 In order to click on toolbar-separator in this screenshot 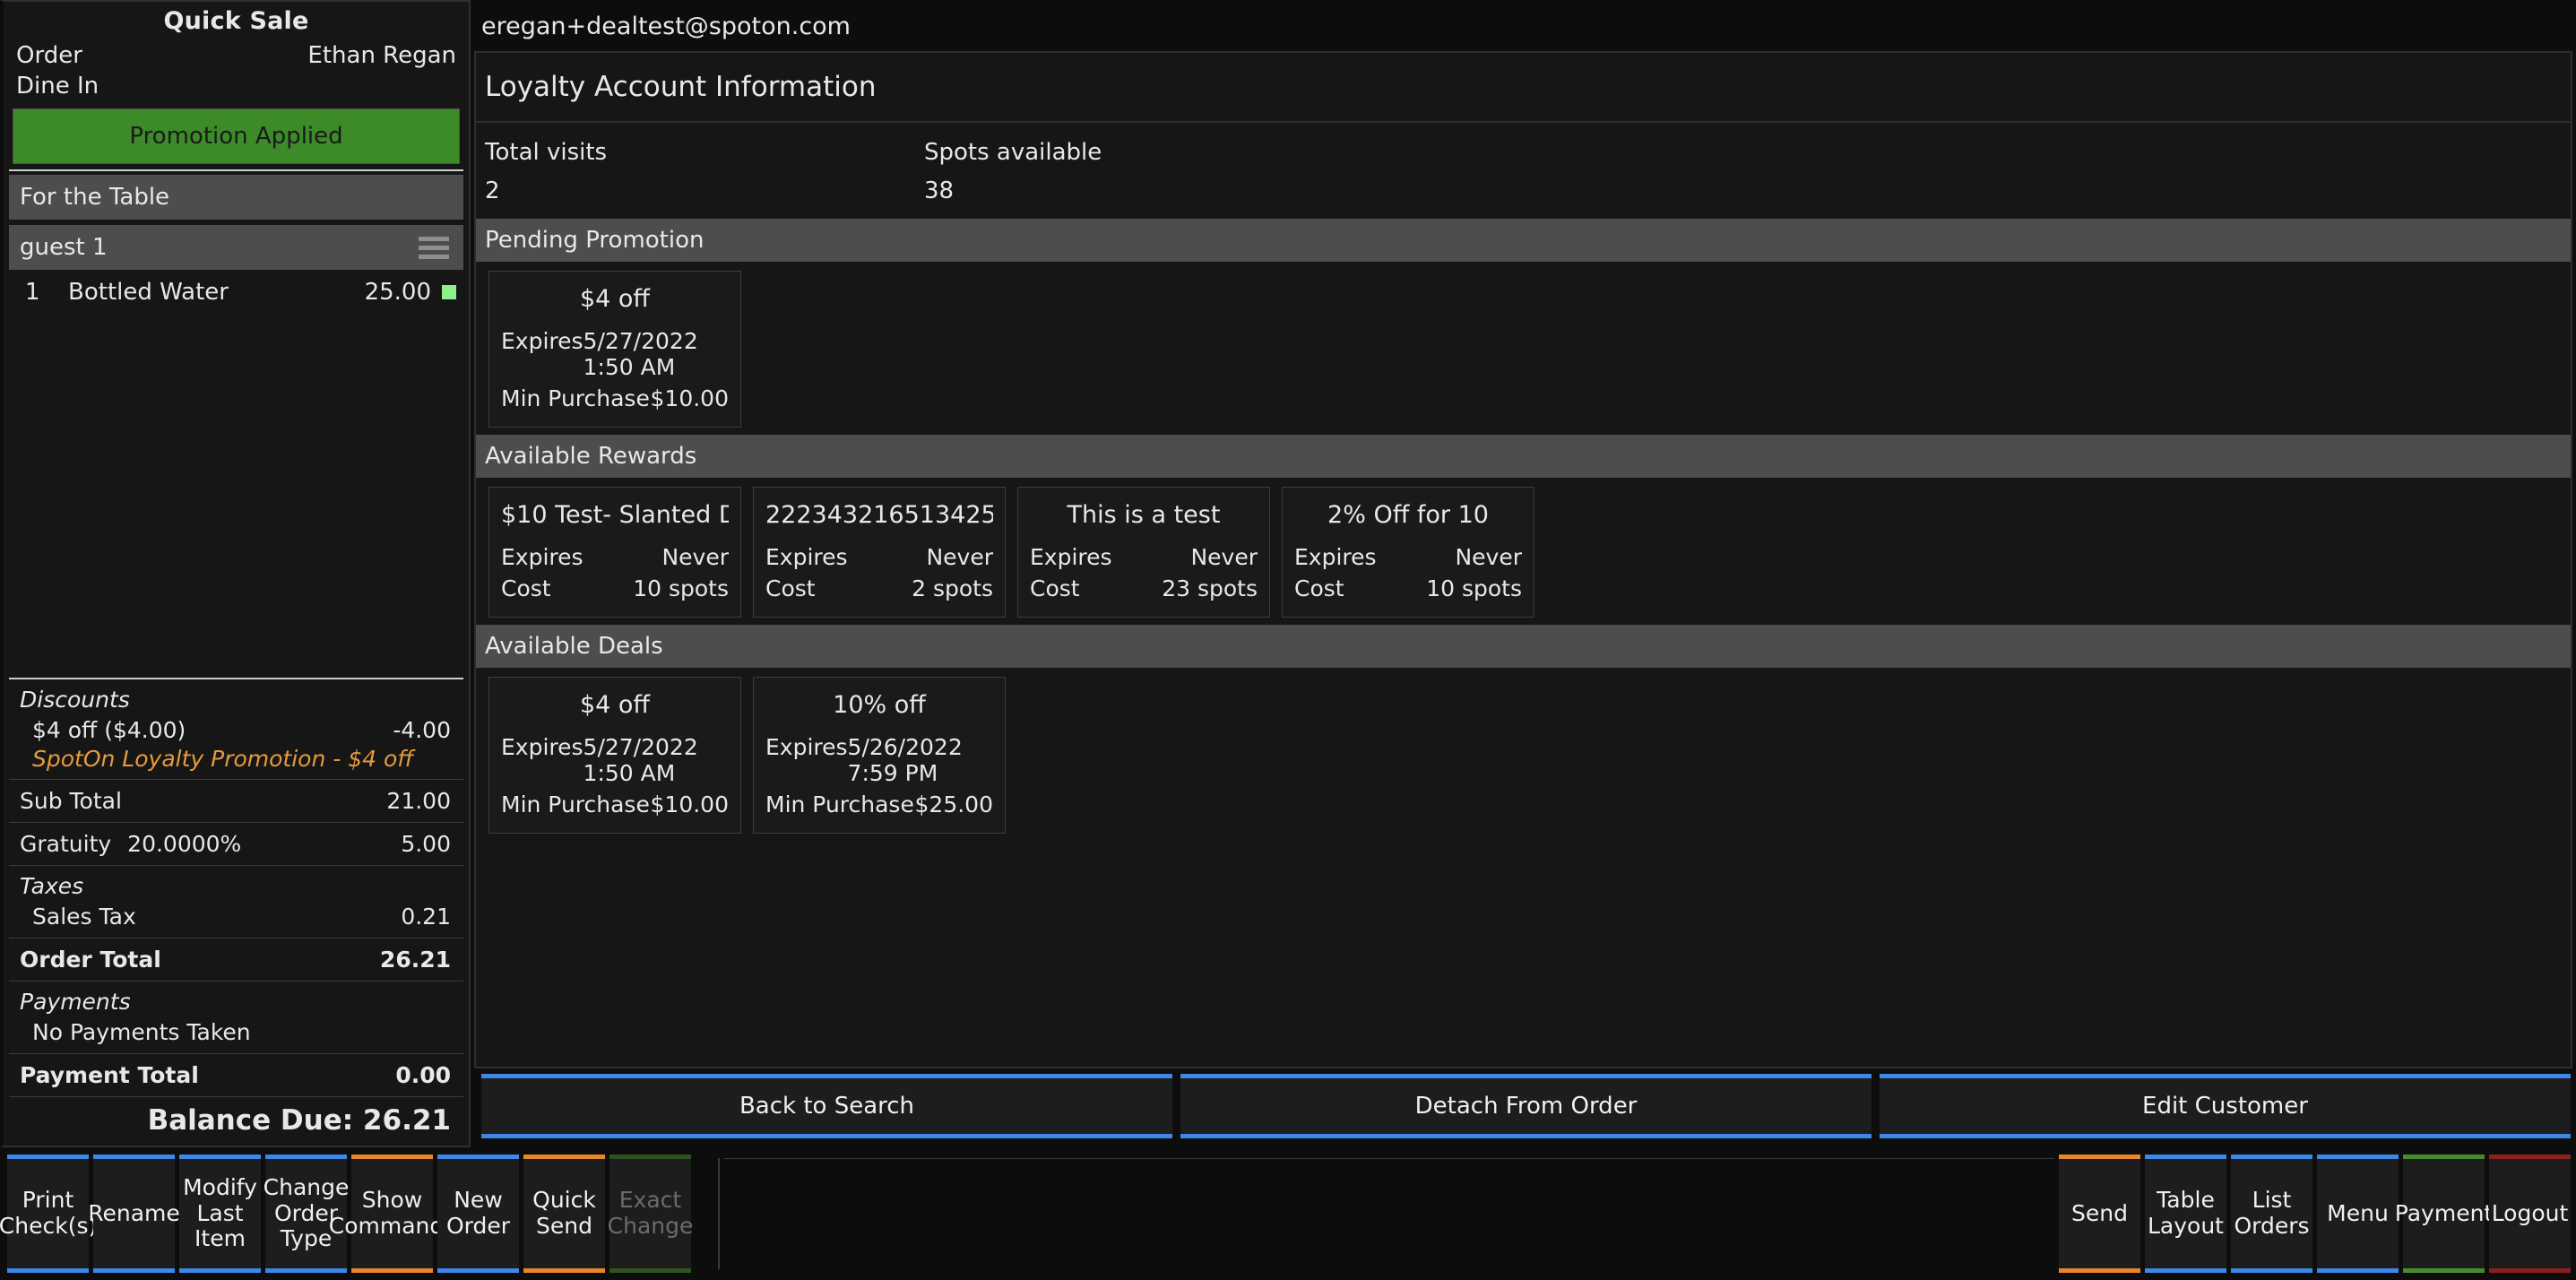, I will do `click(719, 1214)`.